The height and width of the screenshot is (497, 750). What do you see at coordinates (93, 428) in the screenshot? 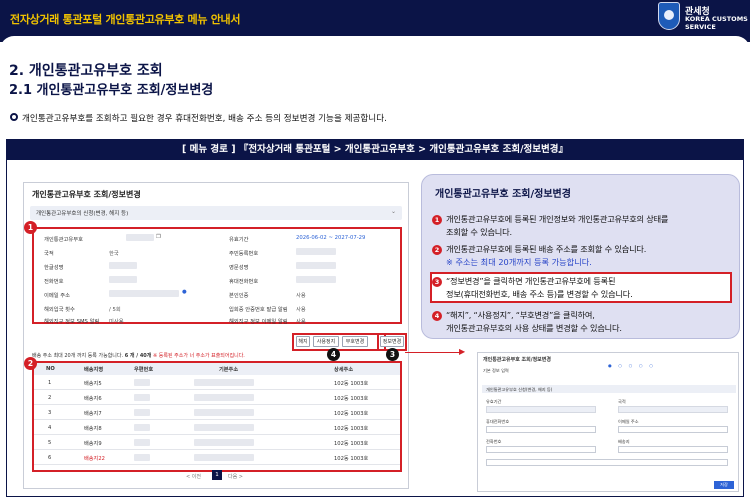
I see `table-row-name: 배송지8` at bounding box center [93, 428].